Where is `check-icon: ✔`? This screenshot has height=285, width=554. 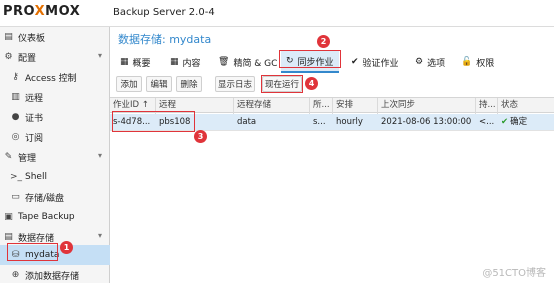 check-icon: ✔ is located at coordinates (505, 122).